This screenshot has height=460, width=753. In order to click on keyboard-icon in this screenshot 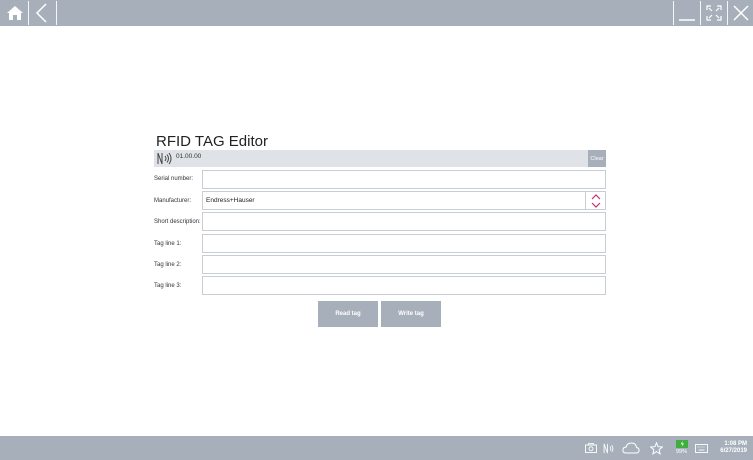, I will do `click(701, 448)`.